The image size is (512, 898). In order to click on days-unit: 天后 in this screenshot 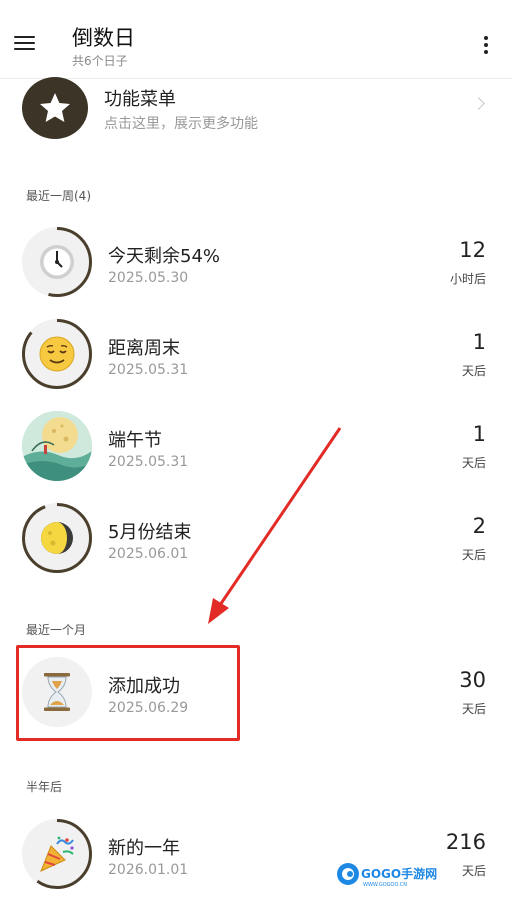, I will do `click(473, 871)`.